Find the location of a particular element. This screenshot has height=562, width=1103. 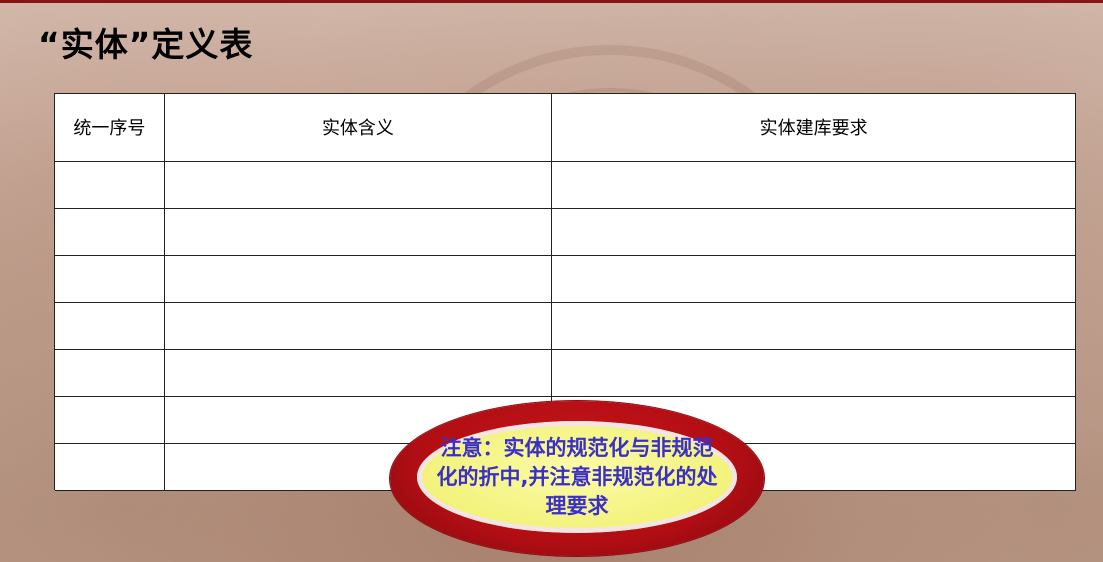

note-callout: 注意：实体的规范化与非规范化的折中,并注意非规范化的处理要求 is located at coordinates (577, 478).